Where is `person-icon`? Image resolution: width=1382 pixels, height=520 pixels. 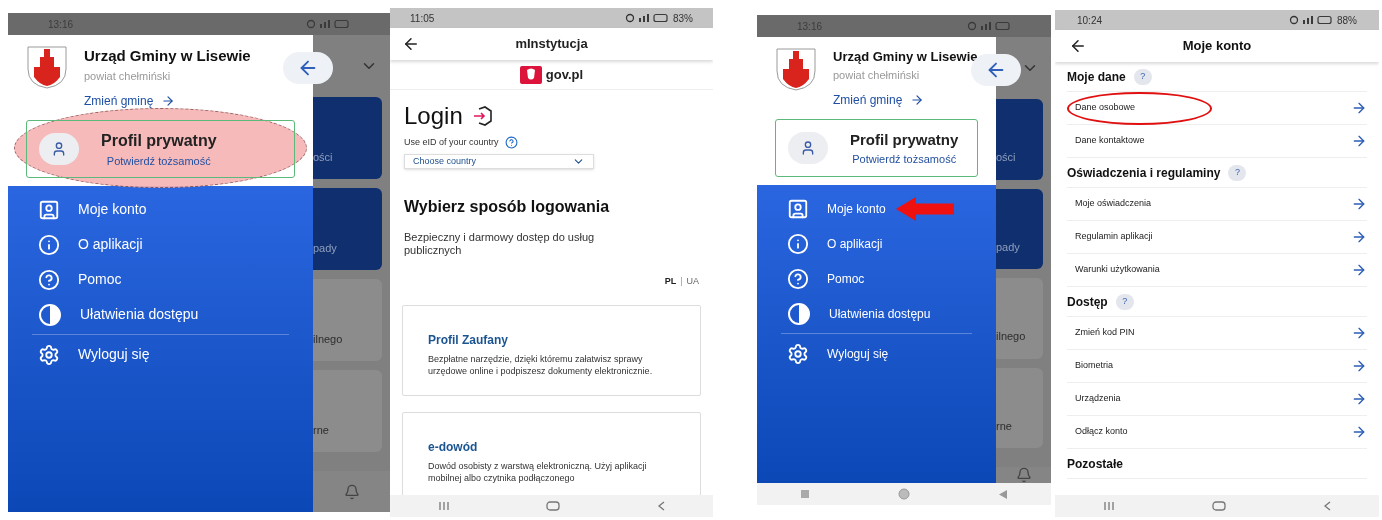 person-icon is located at coordinates (808, 148).